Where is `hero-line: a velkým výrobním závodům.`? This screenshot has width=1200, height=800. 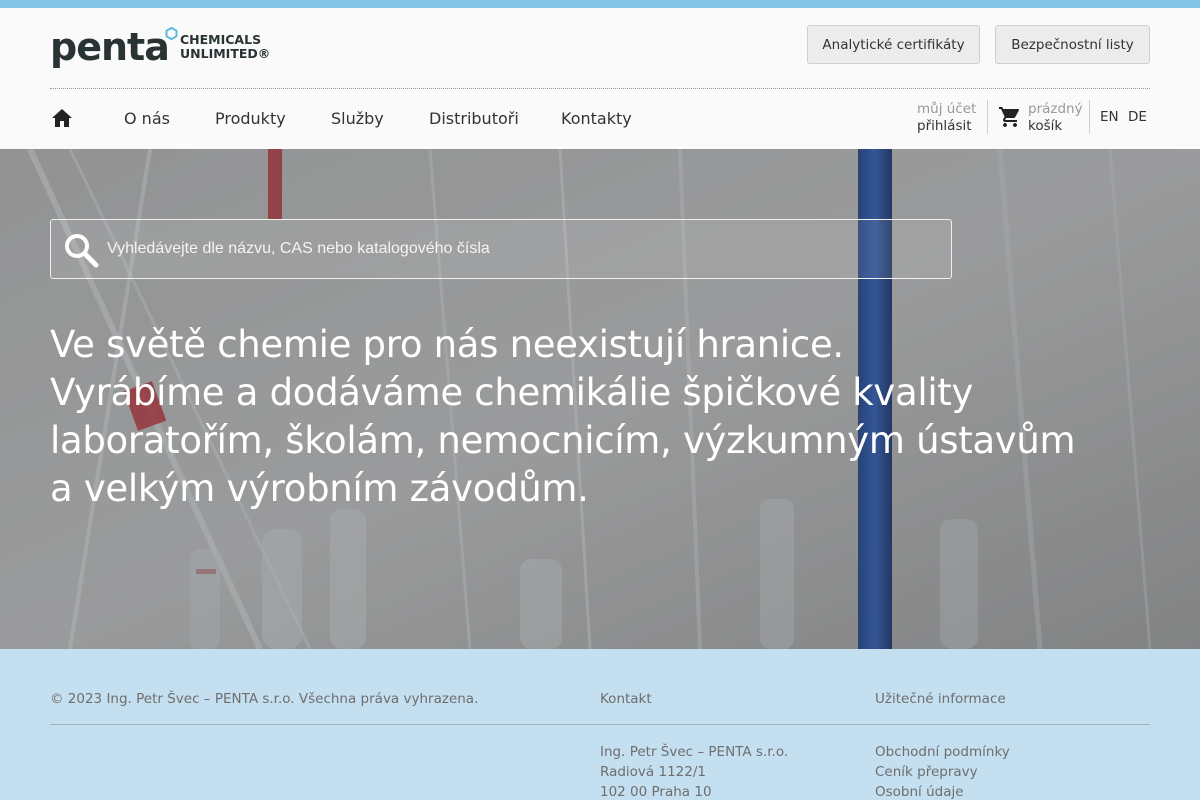 hero-line: a velkým výrobním závodům. is located at coordinates (319, 488).